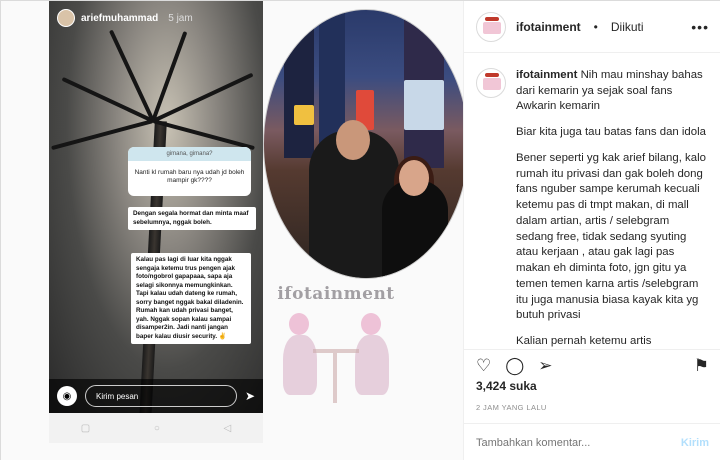  I want to click on like-count: 3,424 suka, so click(506, 386).